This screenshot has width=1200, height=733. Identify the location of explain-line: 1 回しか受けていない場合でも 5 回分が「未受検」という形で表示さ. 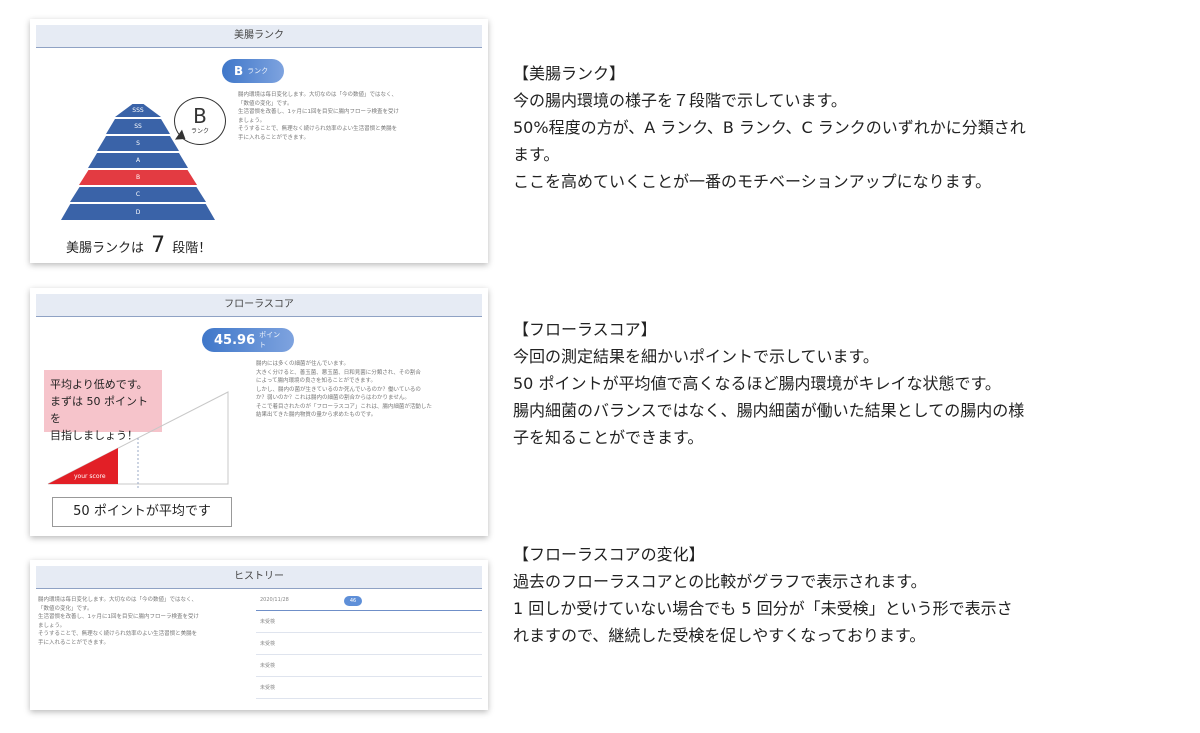
(763, 608).